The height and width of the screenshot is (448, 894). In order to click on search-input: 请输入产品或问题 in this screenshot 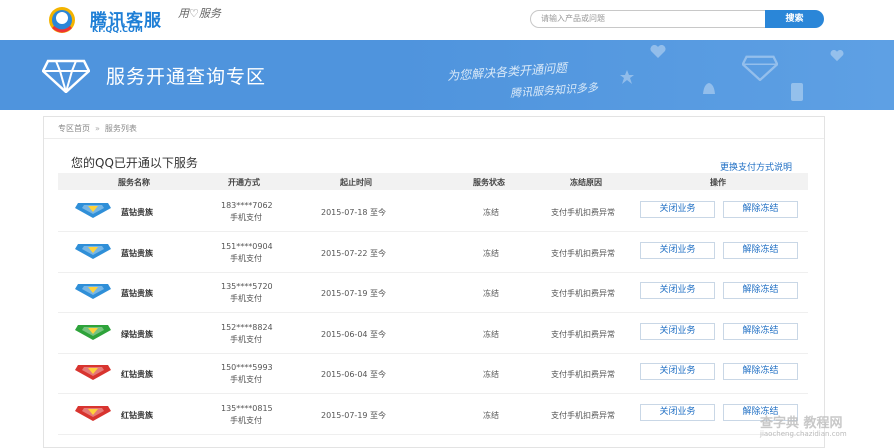, I will do `click(653, 19)`.